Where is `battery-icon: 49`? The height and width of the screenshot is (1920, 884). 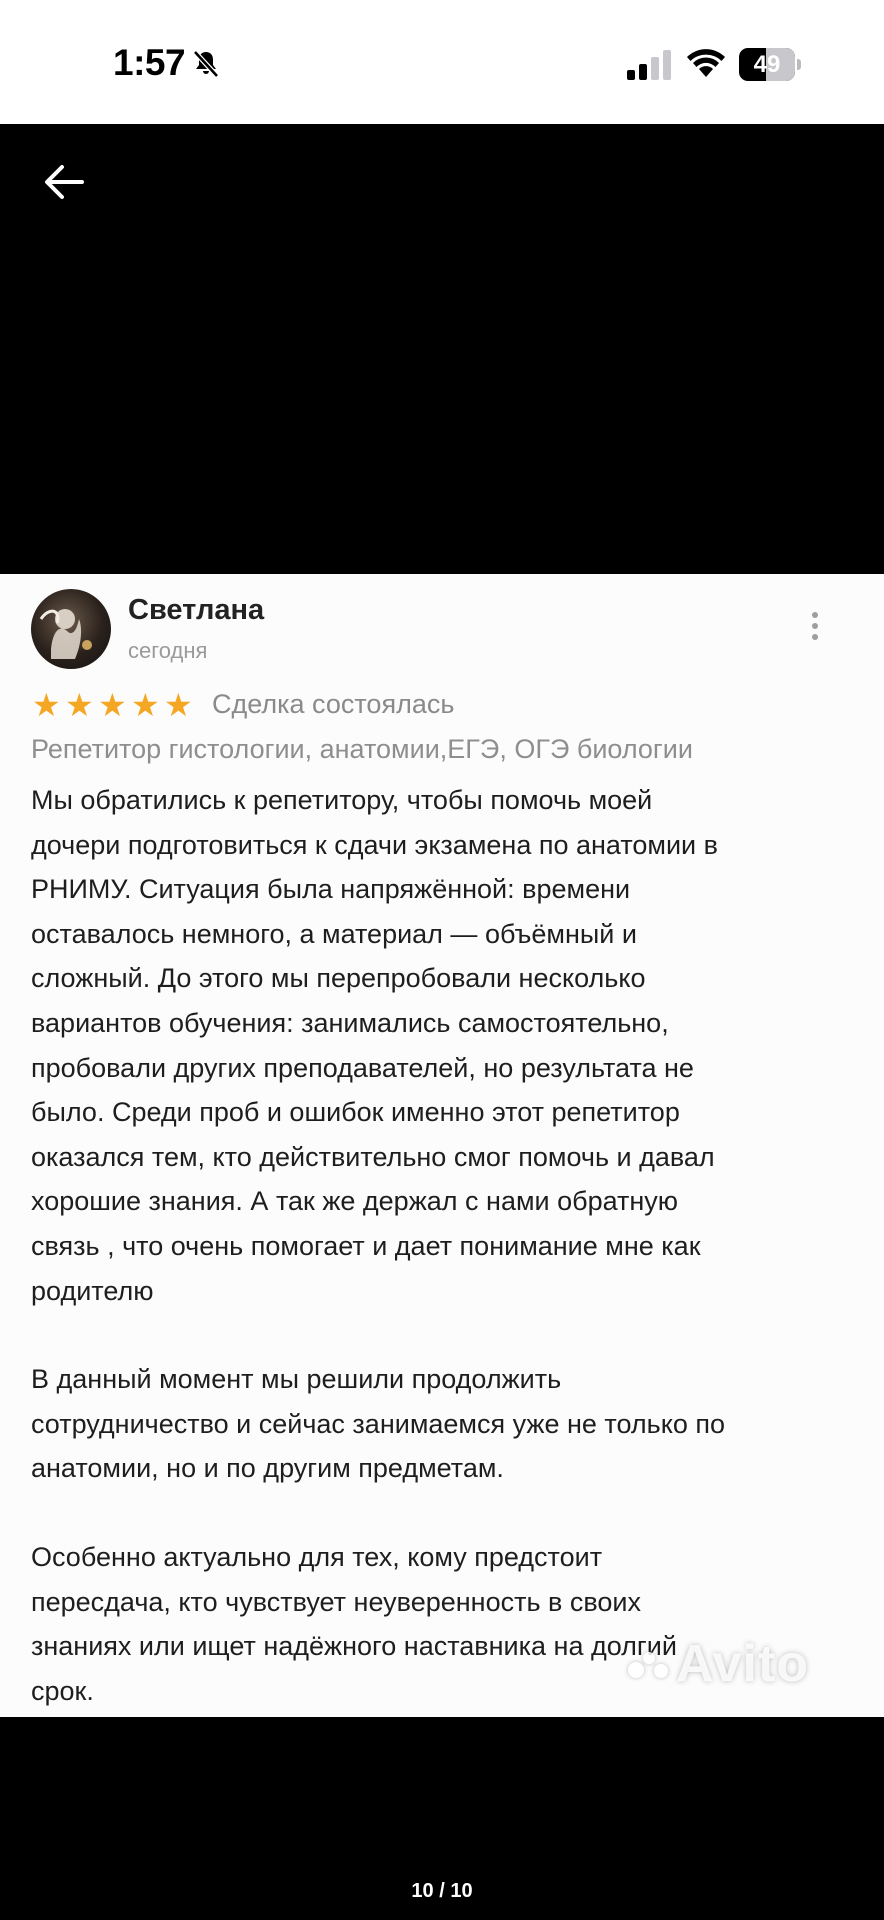
battery-icon: 49 is located at coordinates (770, 64).